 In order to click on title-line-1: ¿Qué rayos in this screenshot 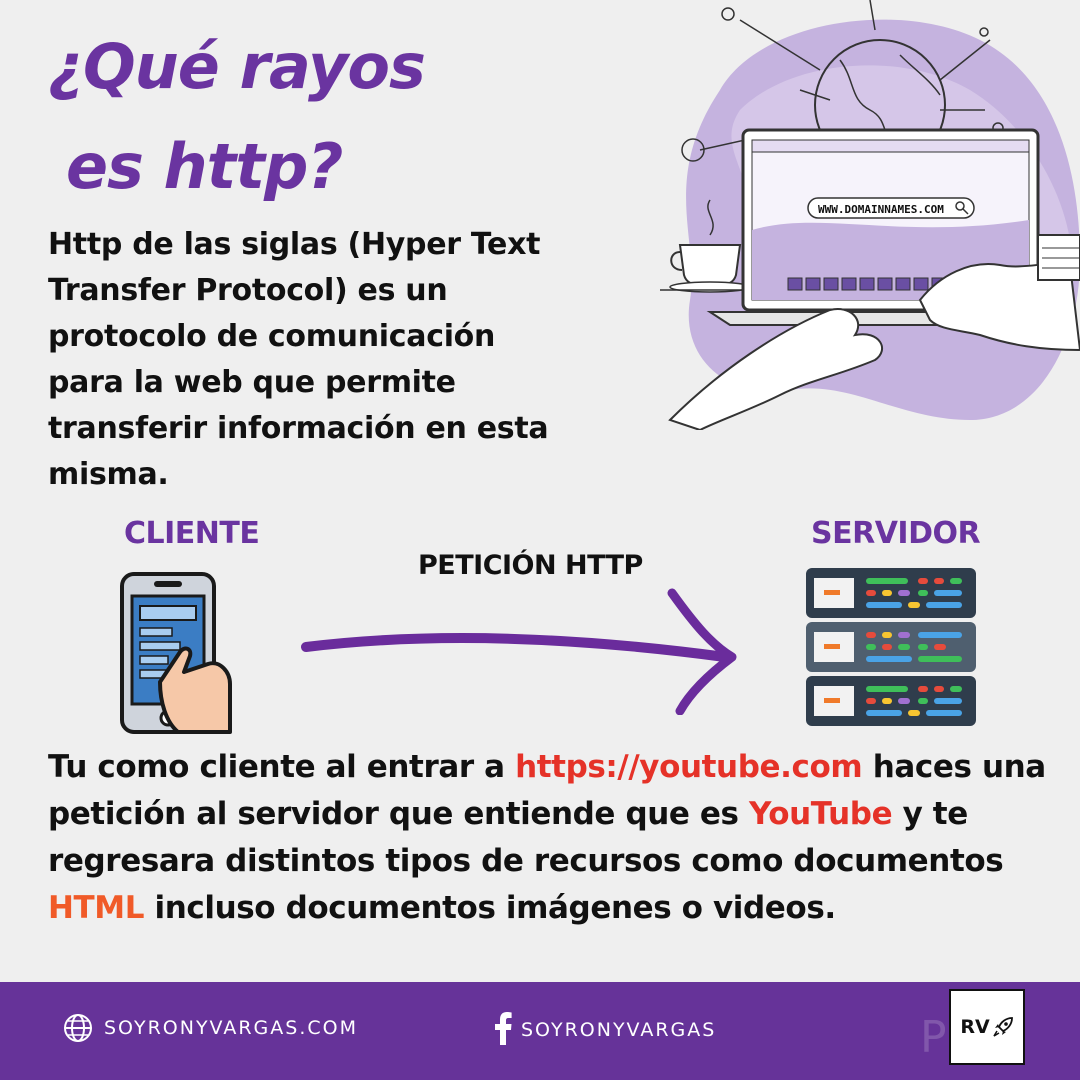, I will do `click(237, 66)`.